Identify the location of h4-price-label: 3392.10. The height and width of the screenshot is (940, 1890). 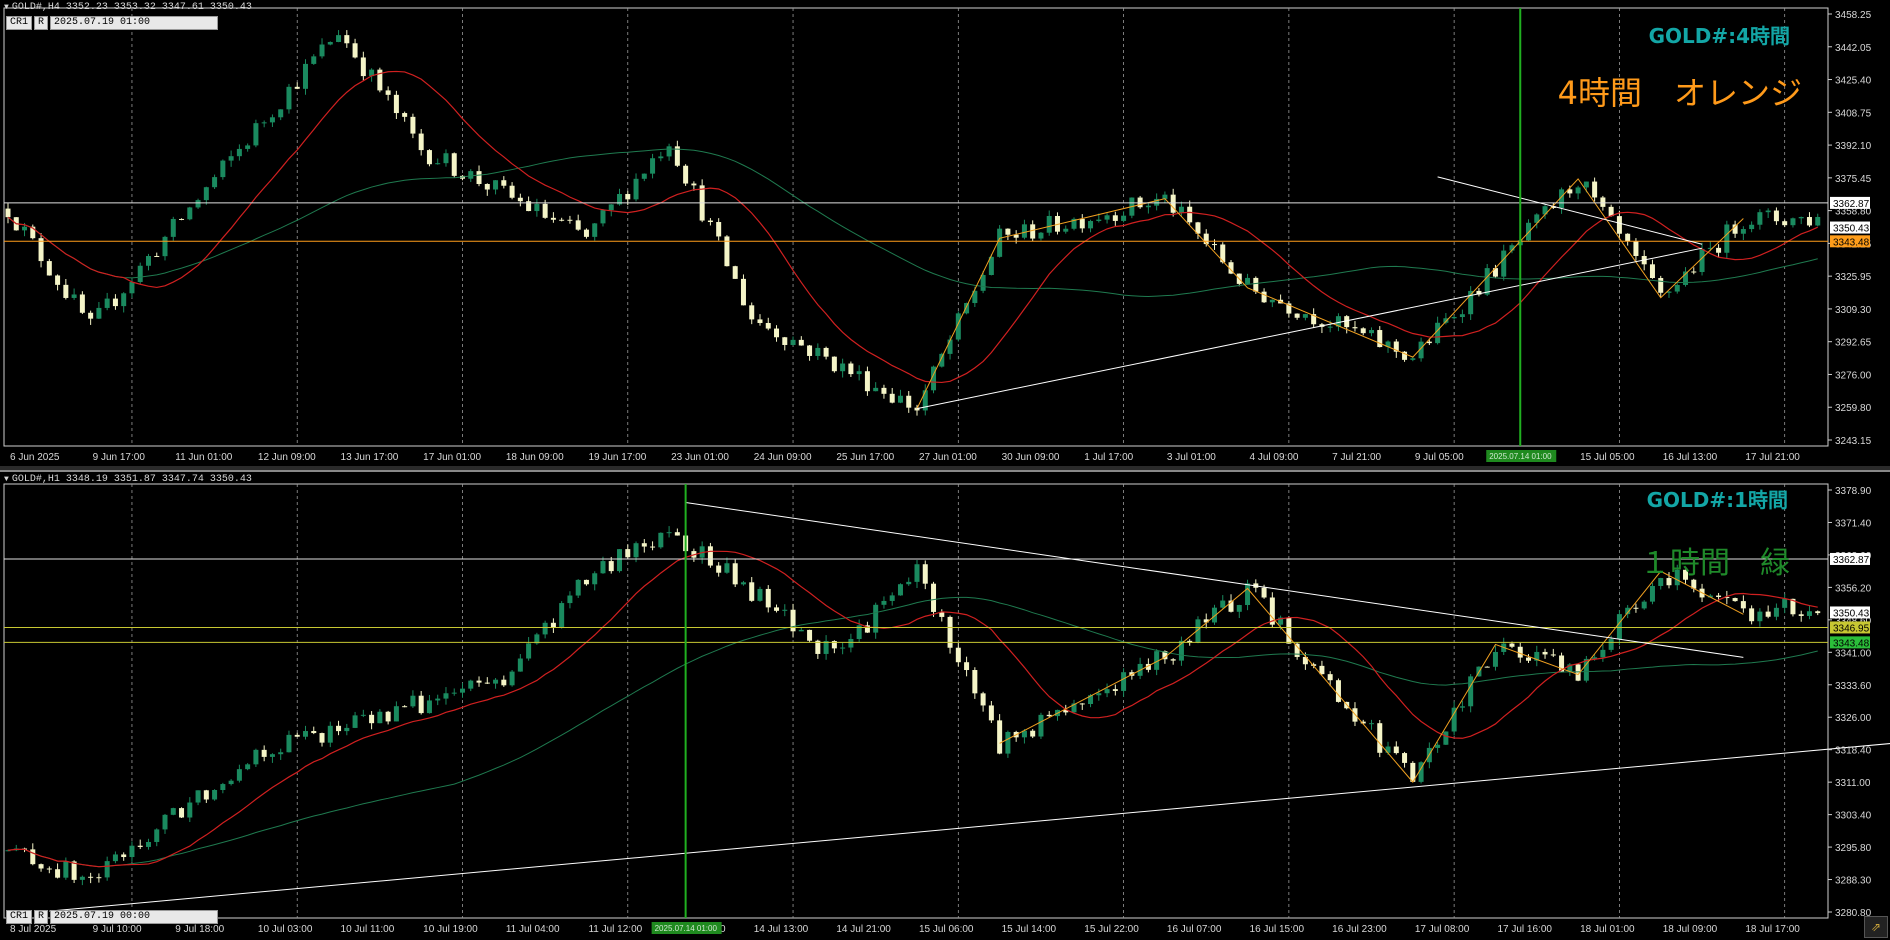
(1853, 146).